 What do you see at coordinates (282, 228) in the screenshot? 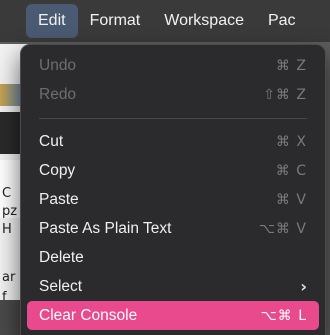
I see `menu-item-shortcut: ⌥⌘ V` at bounding box center [282, 228].